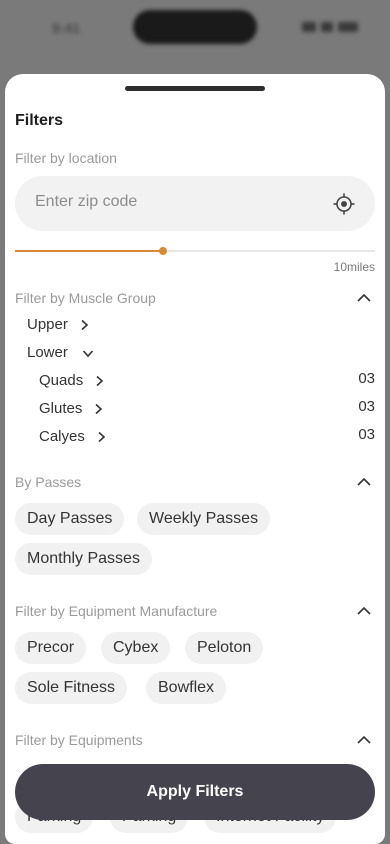 This screenshot has height=844, width=390. Describe the element at coordinates (48, 482) in the screenshot. I see `passes-section-label: By Passes` at that location.